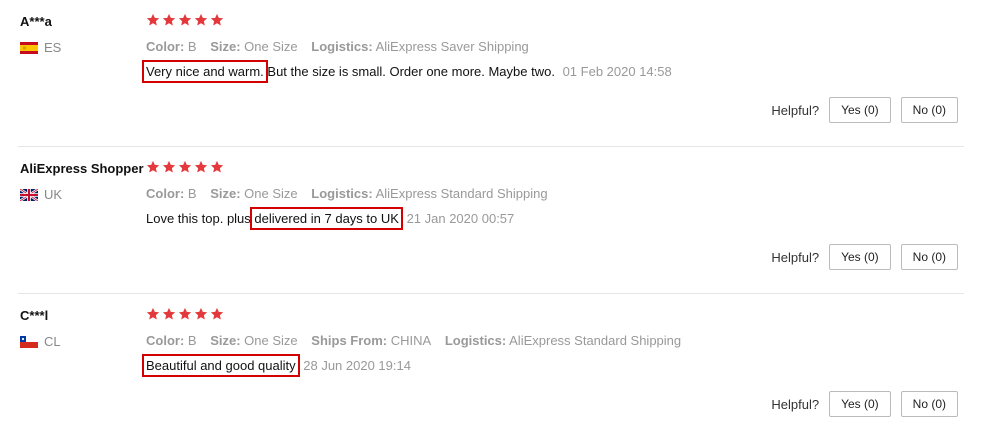 The height and width of the screenshot is (437, 985). Describe the element at coordinates (29, 47) in the screenshot. I see `spain-flag-icon` at that location.